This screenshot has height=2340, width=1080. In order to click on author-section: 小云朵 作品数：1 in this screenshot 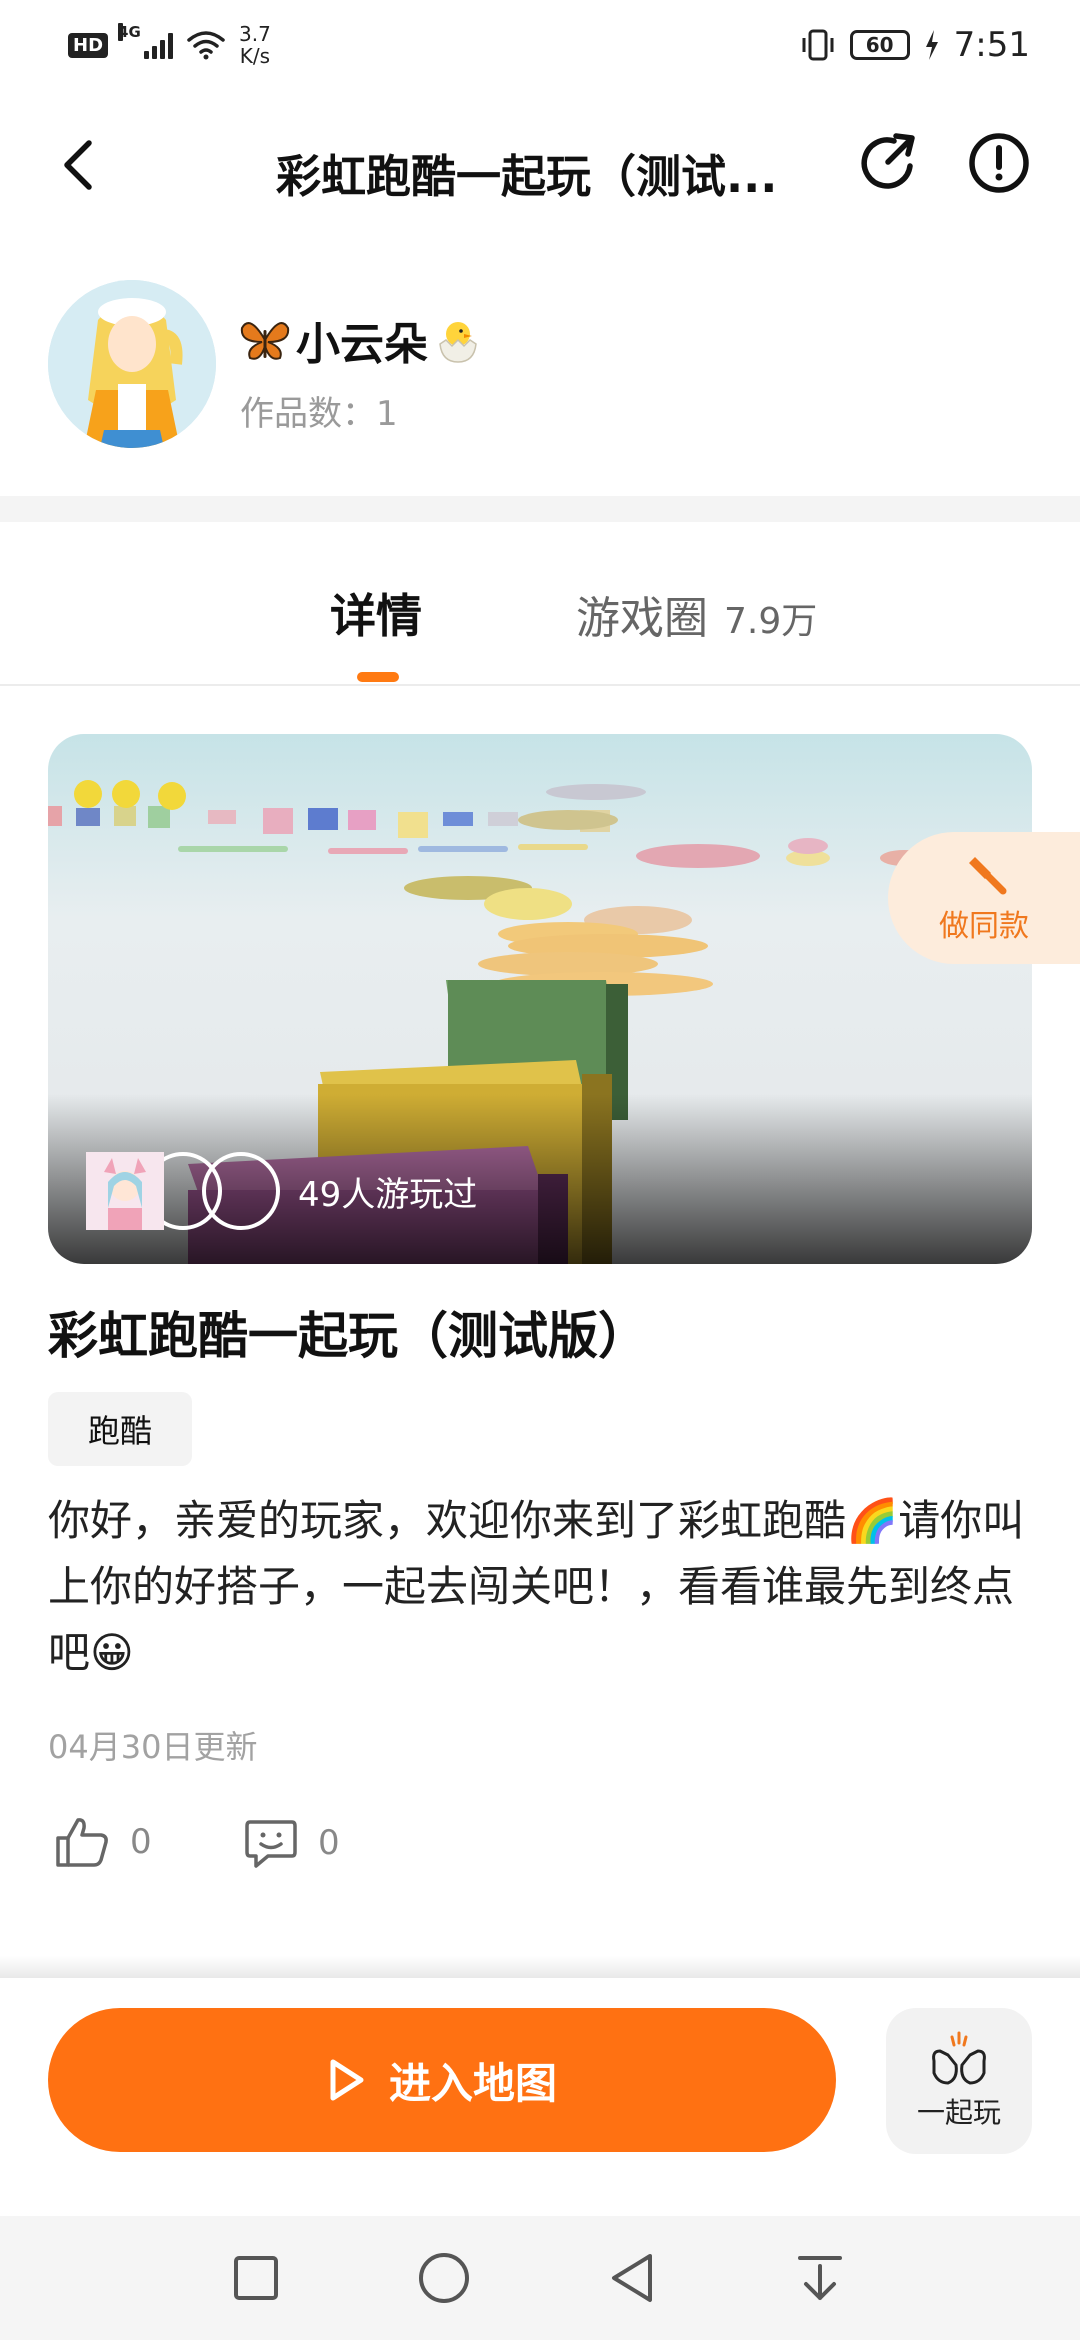, I will do `click(540, 365)`.